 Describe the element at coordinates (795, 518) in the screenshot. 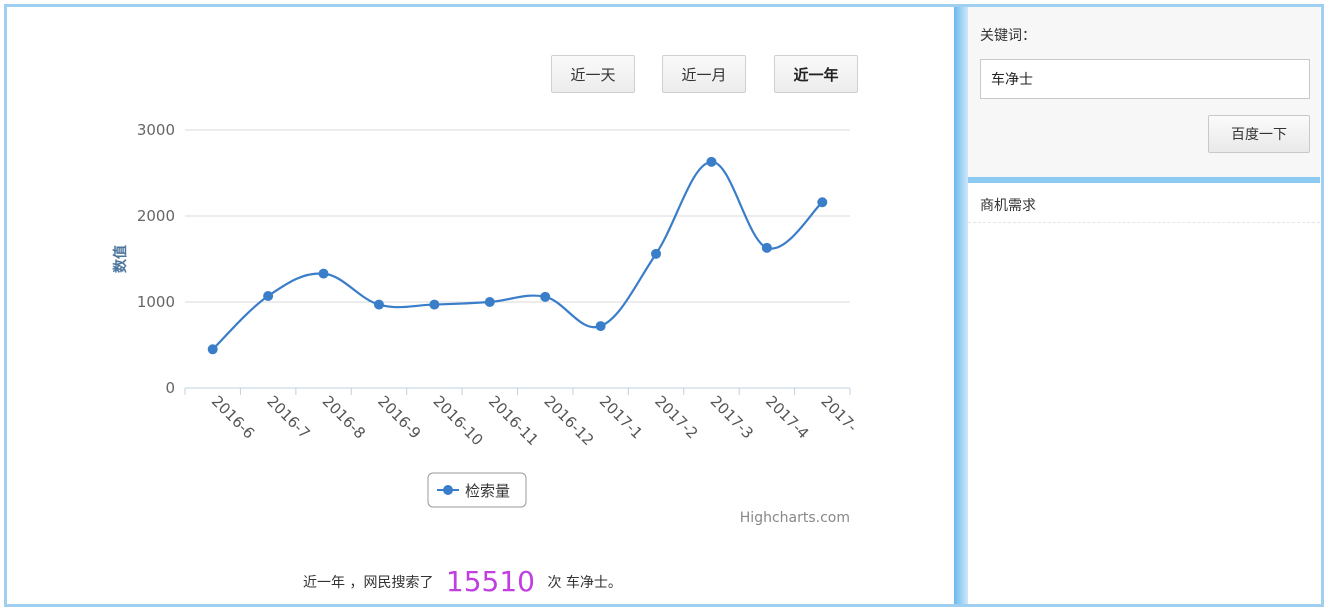

I see `chart-credits: Highcharts.com` at that location.